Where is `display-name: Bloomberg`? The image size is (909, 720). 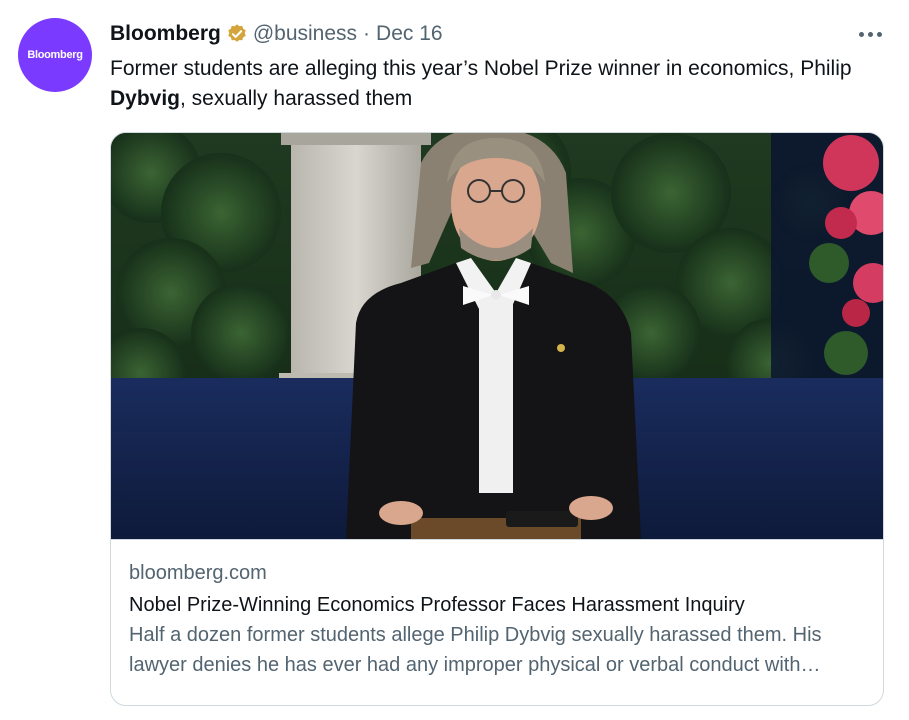 display-name: Bloomberg is located at coordinates (165, 34).